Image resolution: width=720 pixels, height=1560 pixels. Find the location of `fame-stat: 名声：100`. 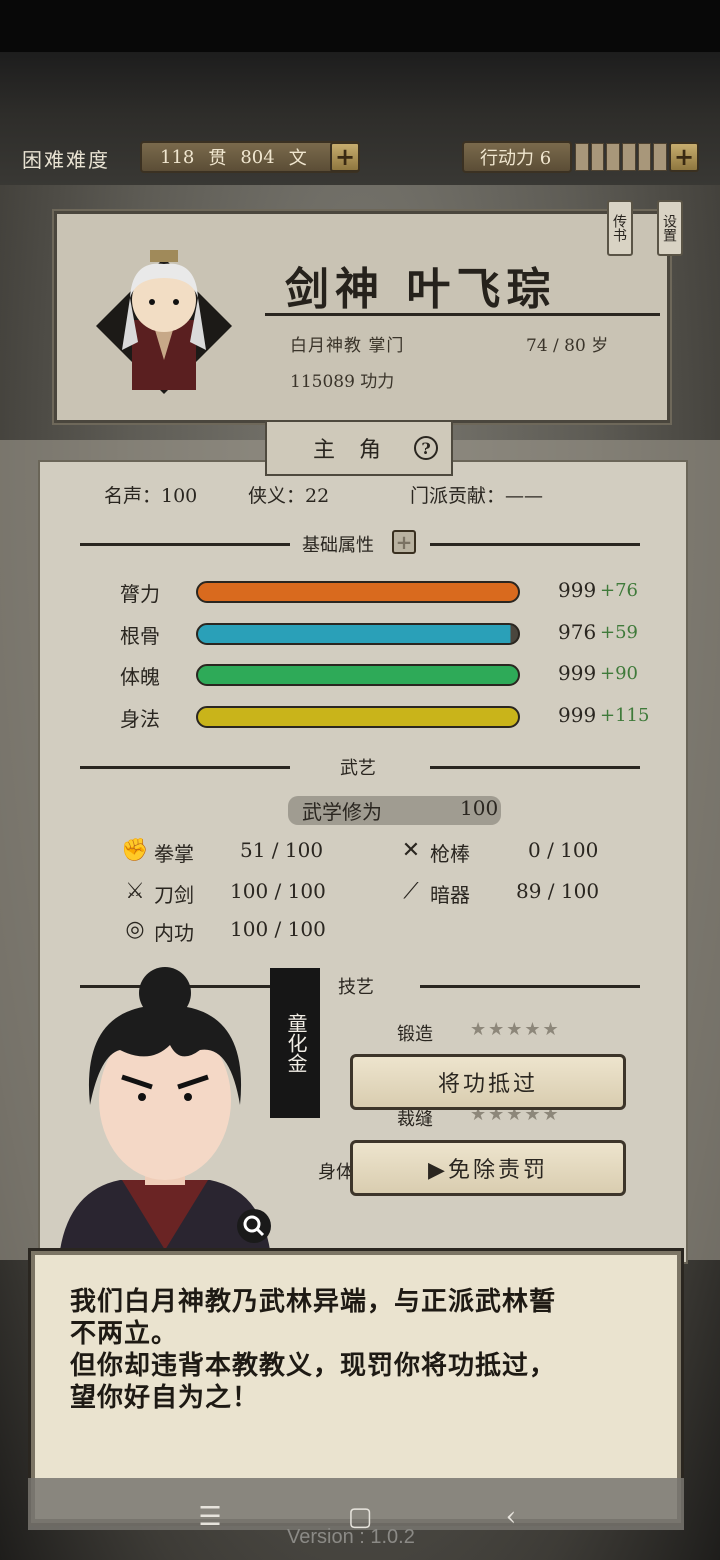

fame-stat: 名声：100 is located at coordinates (151, 496).